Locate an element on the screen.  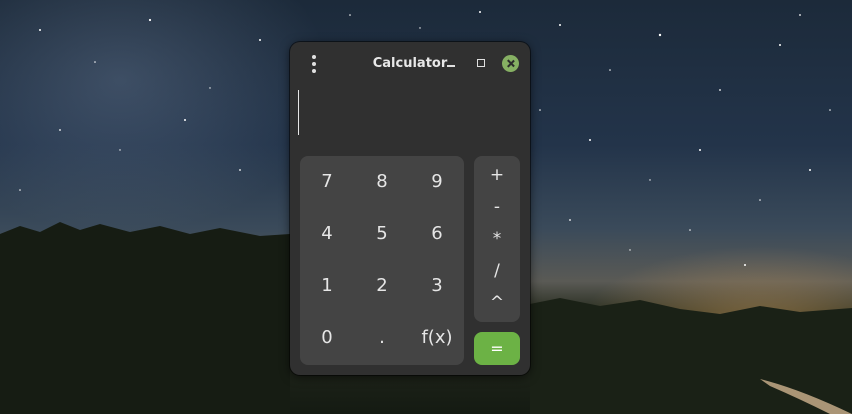
key-2: 2 is located at coordinates (382, 286).